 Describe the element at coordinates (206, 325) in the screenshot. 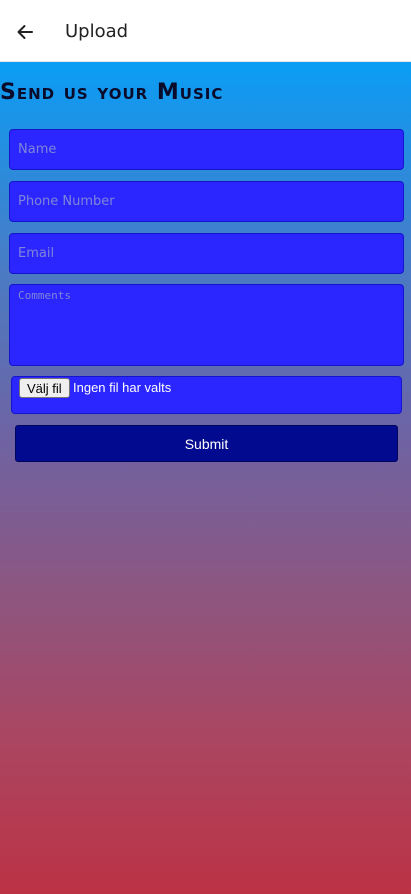

I see `comments-textarea` at that location.